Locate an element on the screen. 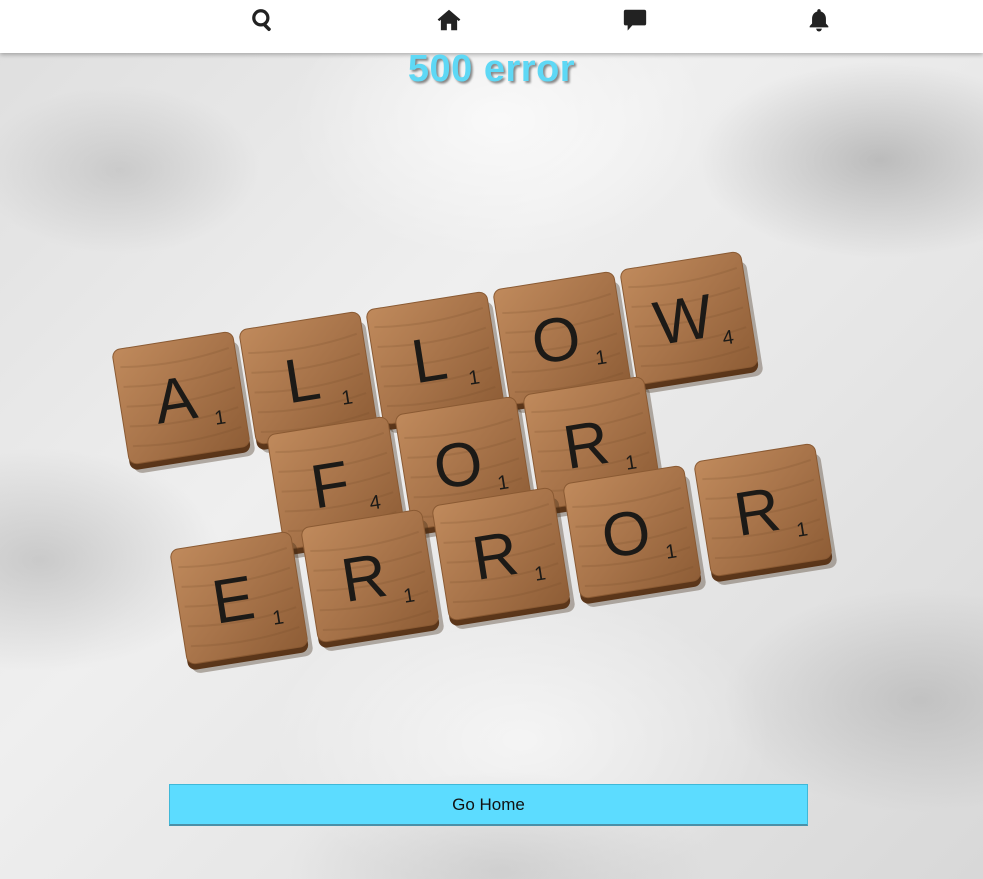 Image resolution: width=983 pixels, height=879 pixels. letter-tile: O1 is located at coordinates (634, 536).